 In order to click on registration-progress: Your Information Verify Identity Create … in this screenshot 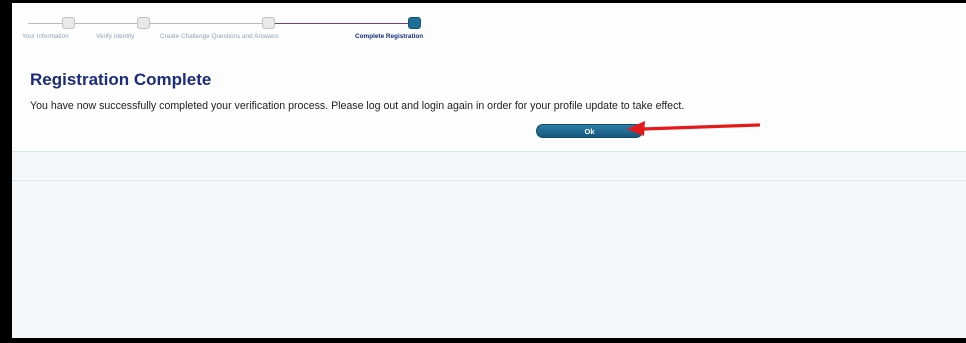, I will do `click(257, 26)`.